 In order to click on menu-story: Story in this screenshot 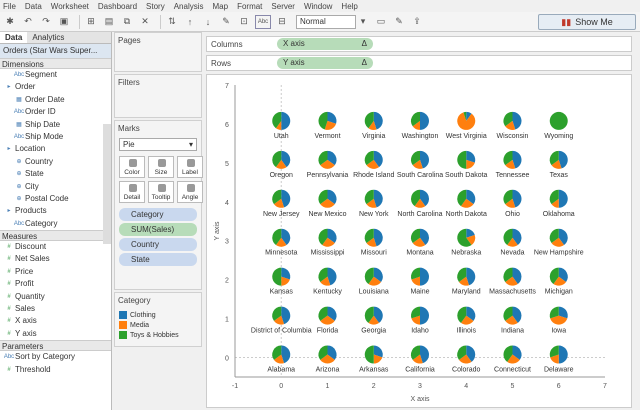, I will do `click(155, 6)`.